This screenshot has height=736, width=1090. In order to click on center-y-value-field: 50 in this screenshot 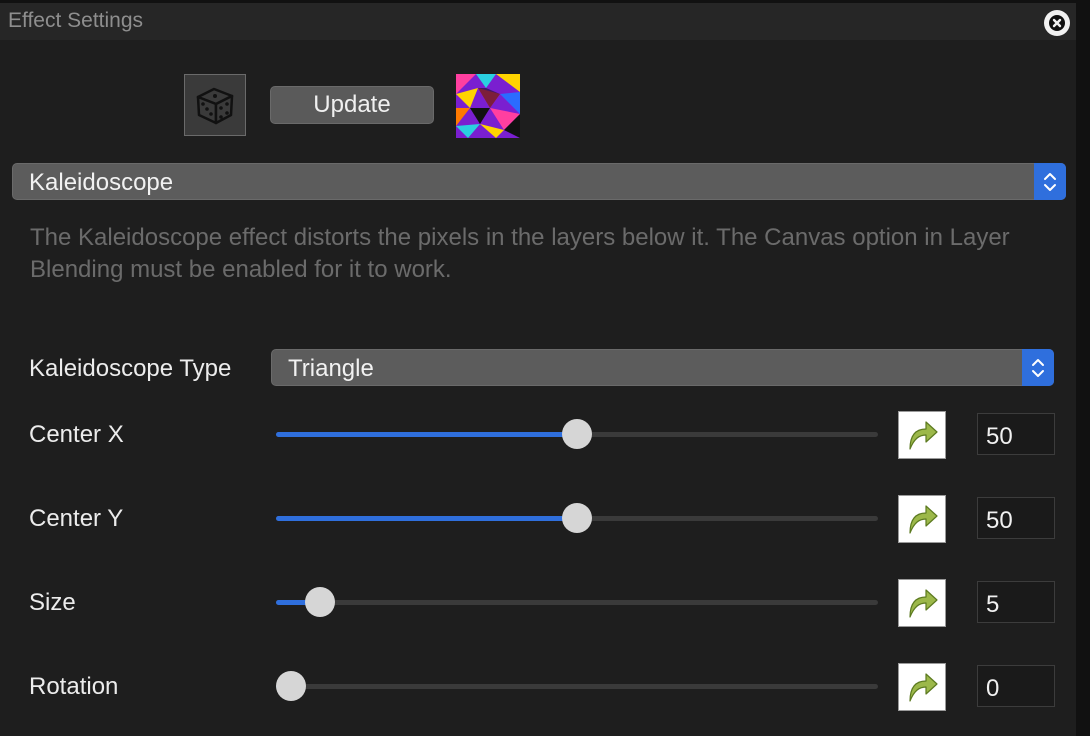, I will do `click(1016, 518)`.